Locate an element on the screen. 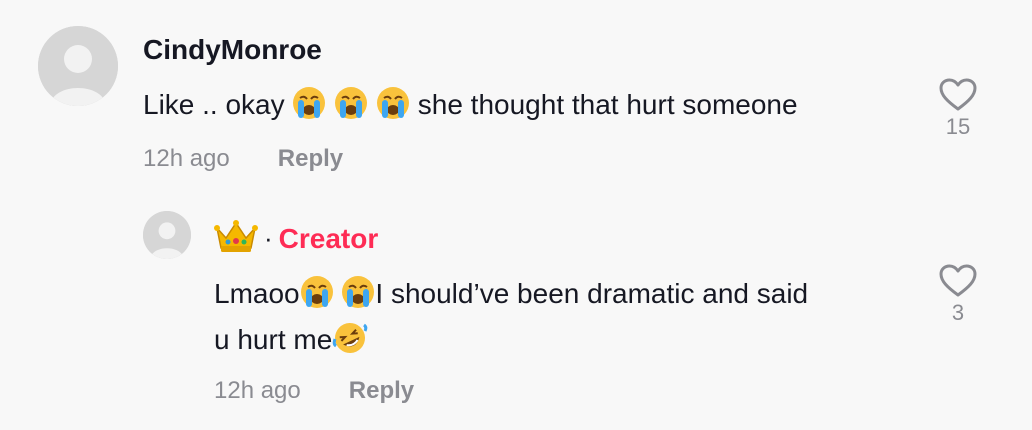 Image resolution: width=1032 pixels, height=430 pixels. reply-avatar is located at coordinates (167, 235).